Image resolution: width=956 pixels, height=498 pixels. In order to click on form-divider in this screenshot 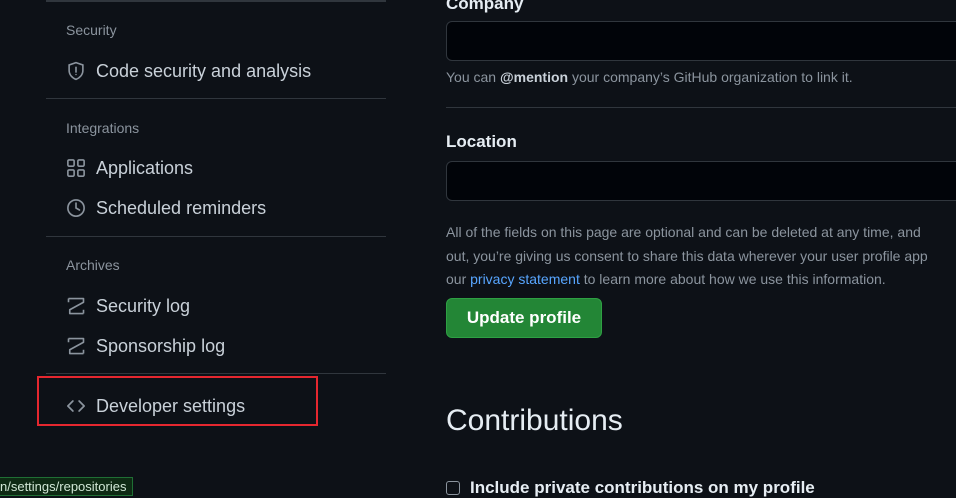, I will do `click(701, 107)`.